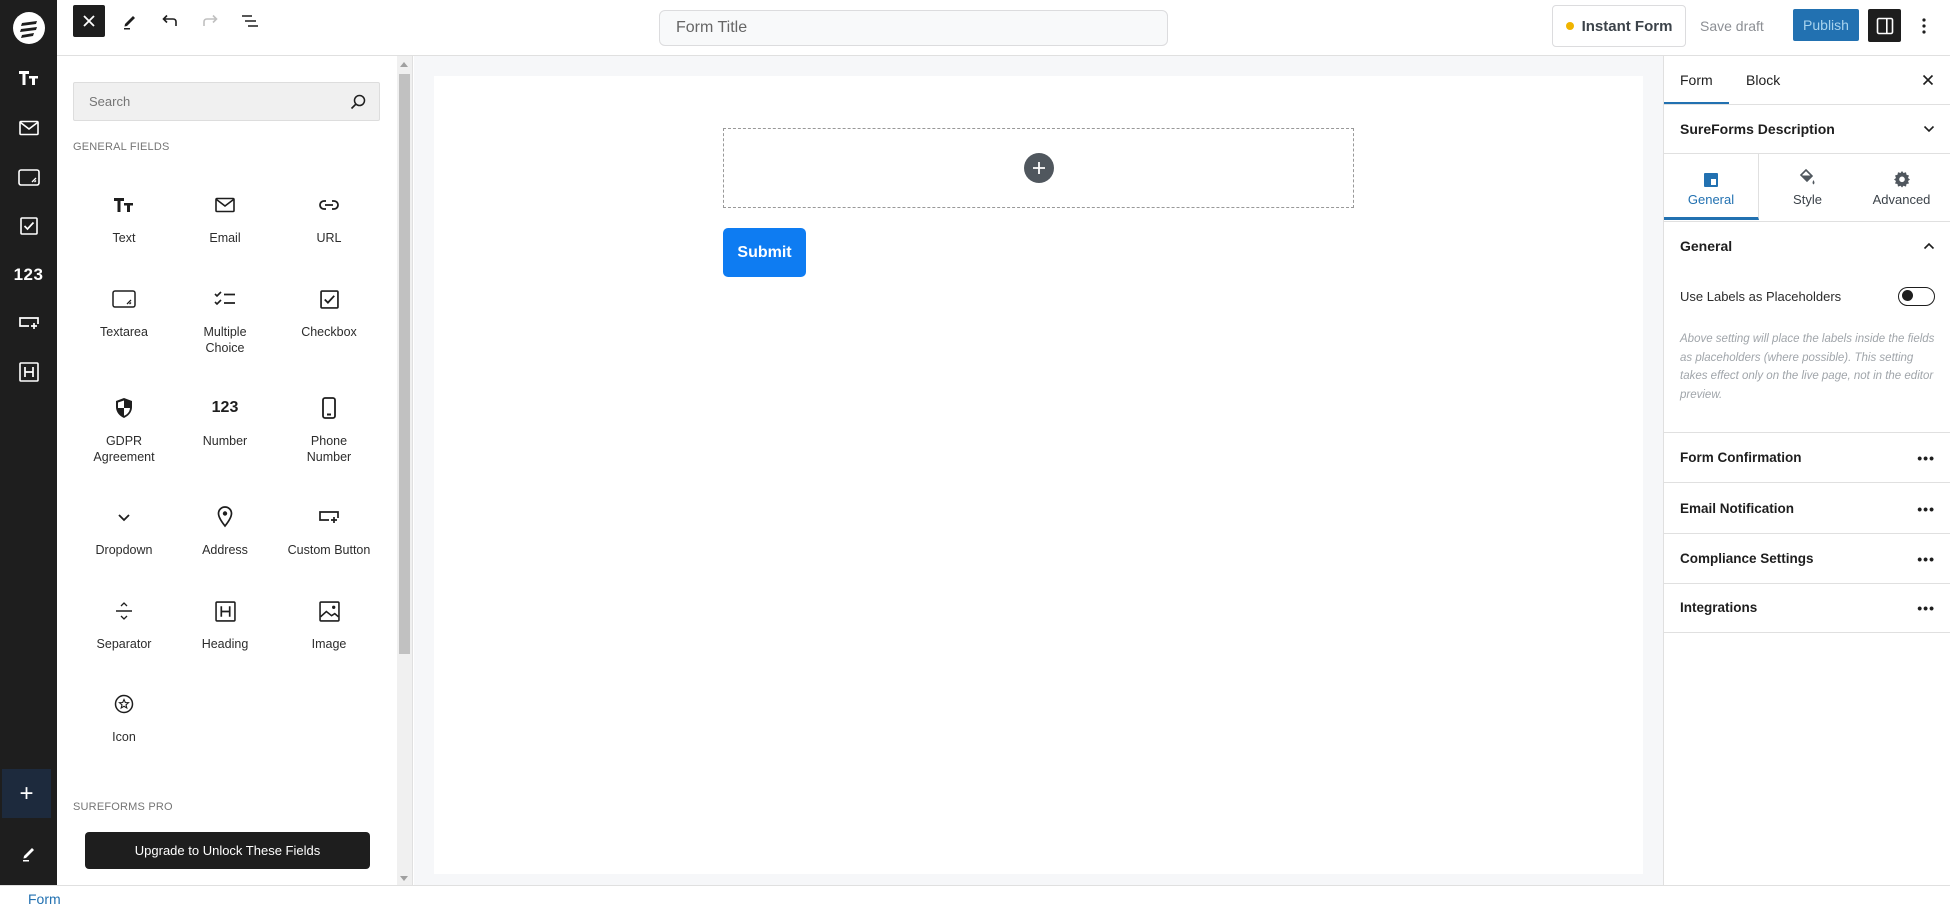  Describe the element at coordinates (1711, 187) in the screenshot. I see `inner-tab-general: General` at that location.